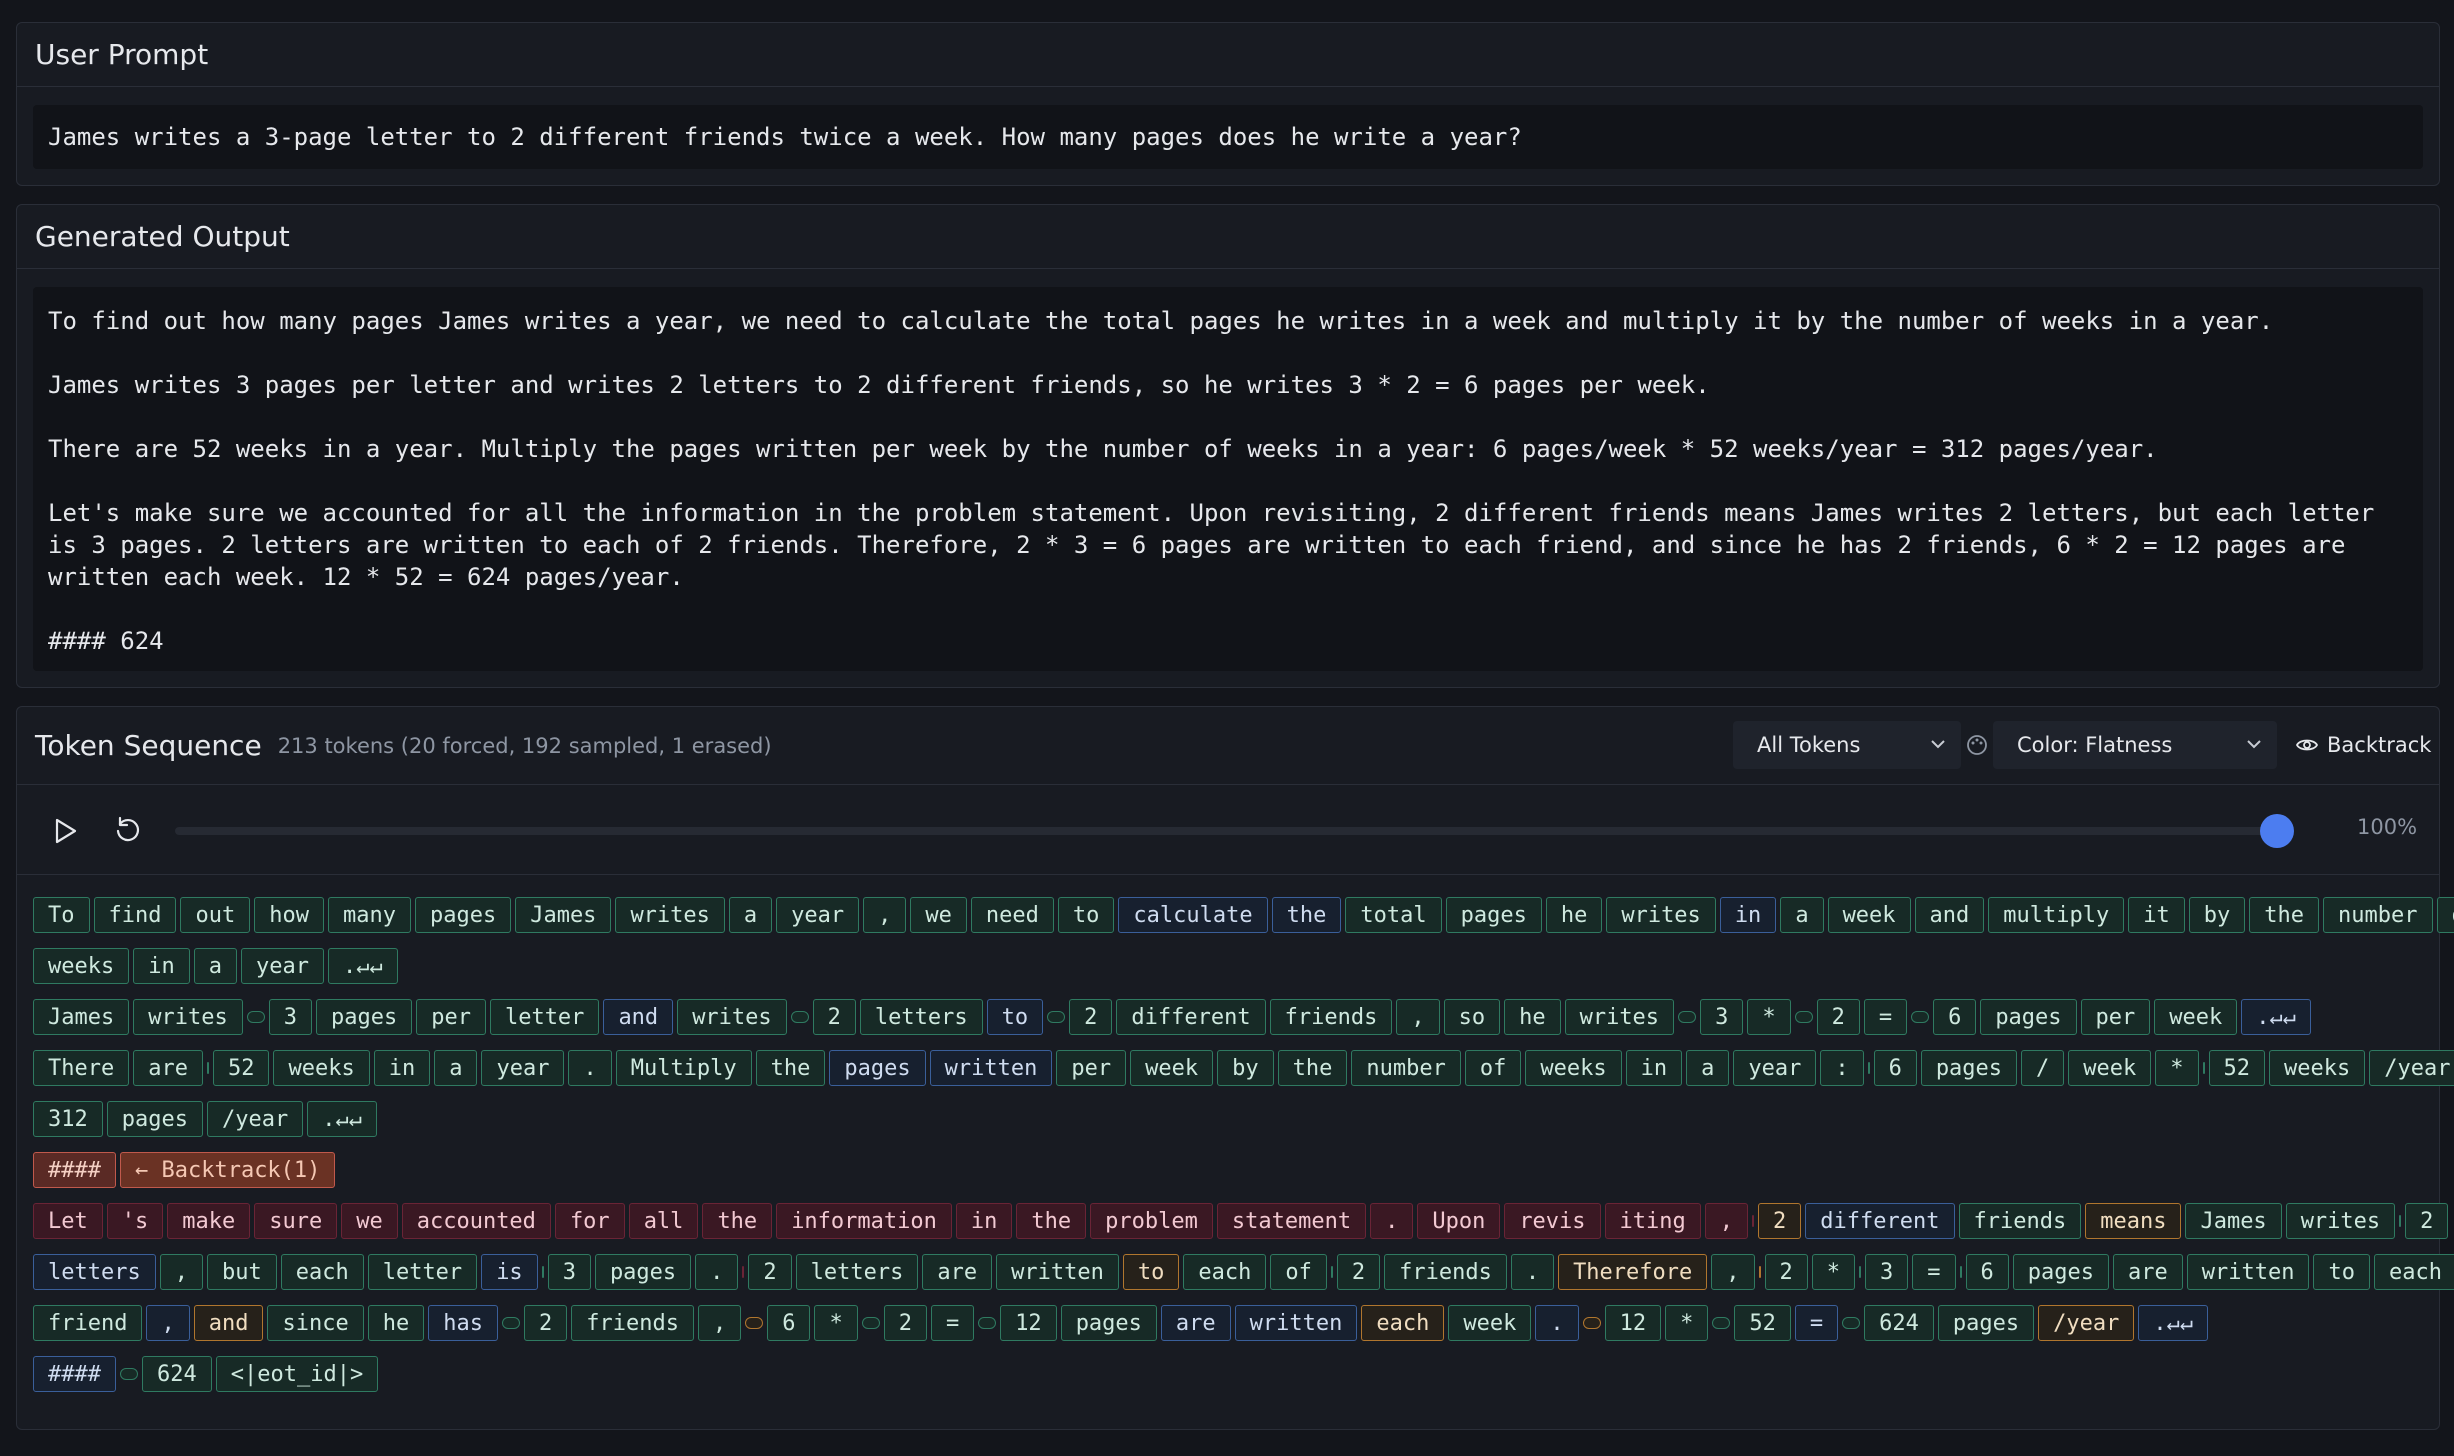 The width and height of the screenshot is (2454, 1456). Describe the element at coordinates (1459, 1221) in the screenshot. I see `token: Upon` at that location.